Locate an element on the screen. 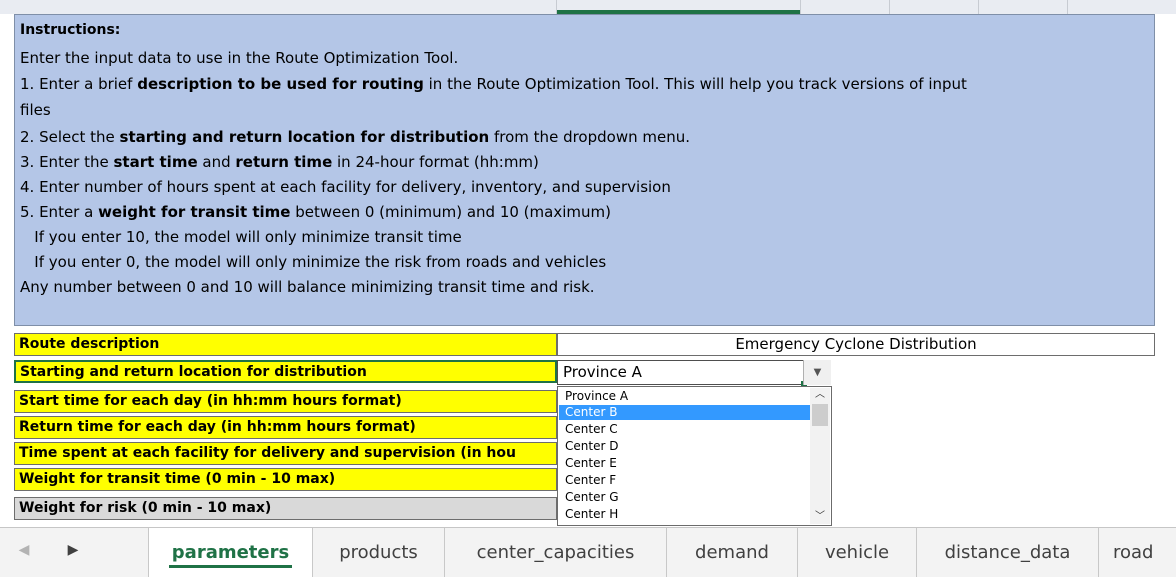 Image resolution: width=1176 pixels, height=577 pixels. dropdown-option: Center C is located at coordinates (685, 429).